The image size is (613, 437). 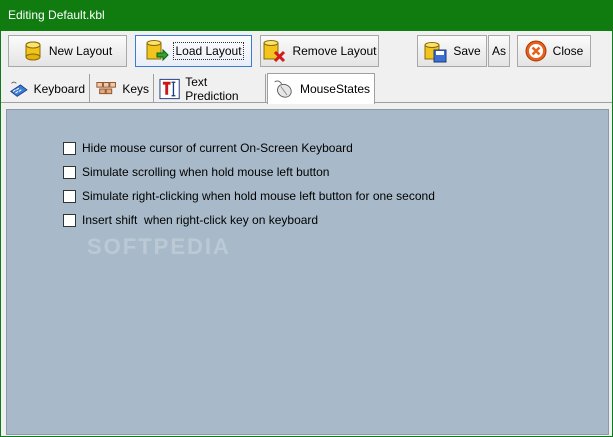 What do you see at coordinates (106, 87) in the screenshot?
I see `keys-icon` at bounding box center [106, 87].